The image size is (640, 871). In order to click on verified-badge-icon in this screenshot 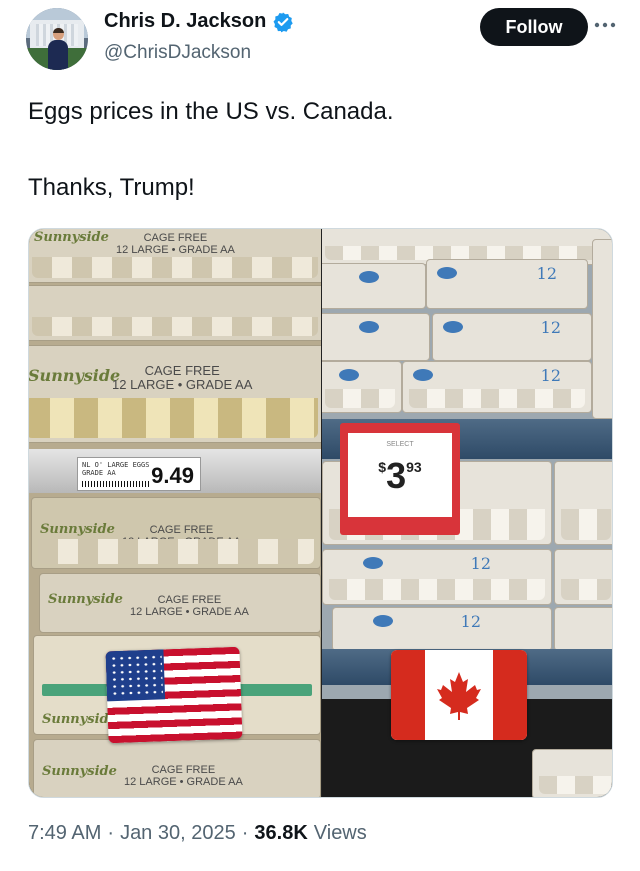, I will do `click(283, 22)`.